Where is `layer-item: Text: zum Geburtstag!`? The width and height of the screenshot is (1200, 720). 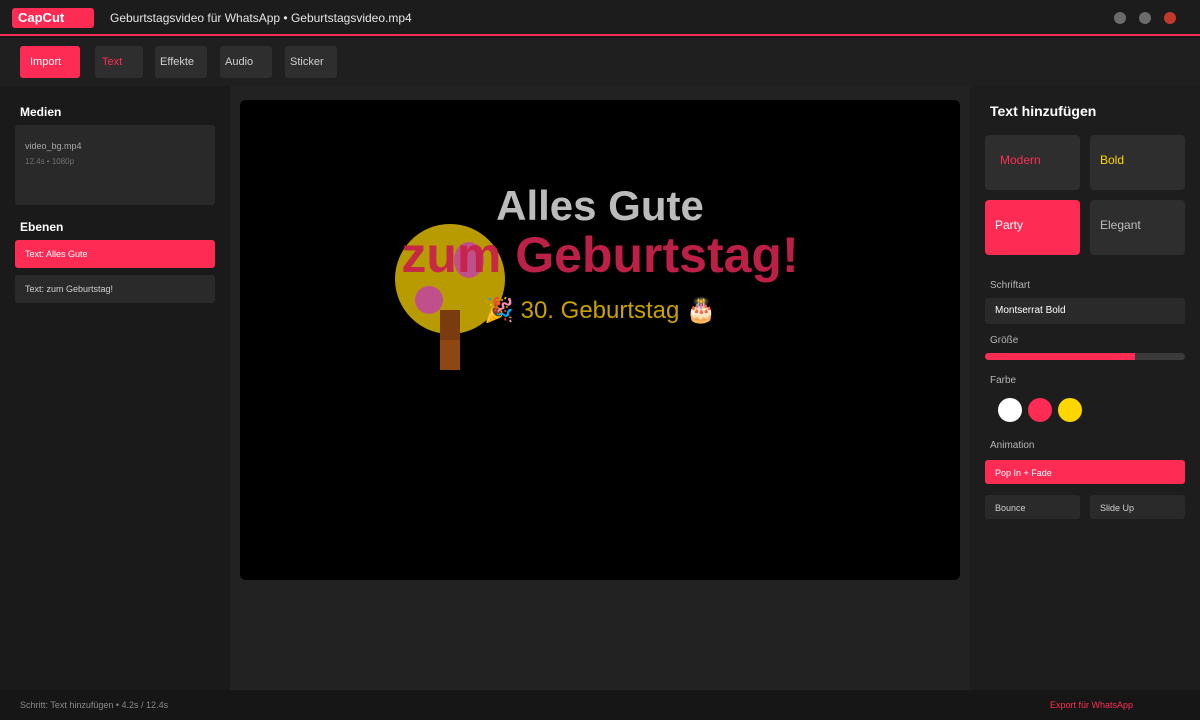 layer-item: Text: zum Geburtstag! is located at coordinates (115, 289).